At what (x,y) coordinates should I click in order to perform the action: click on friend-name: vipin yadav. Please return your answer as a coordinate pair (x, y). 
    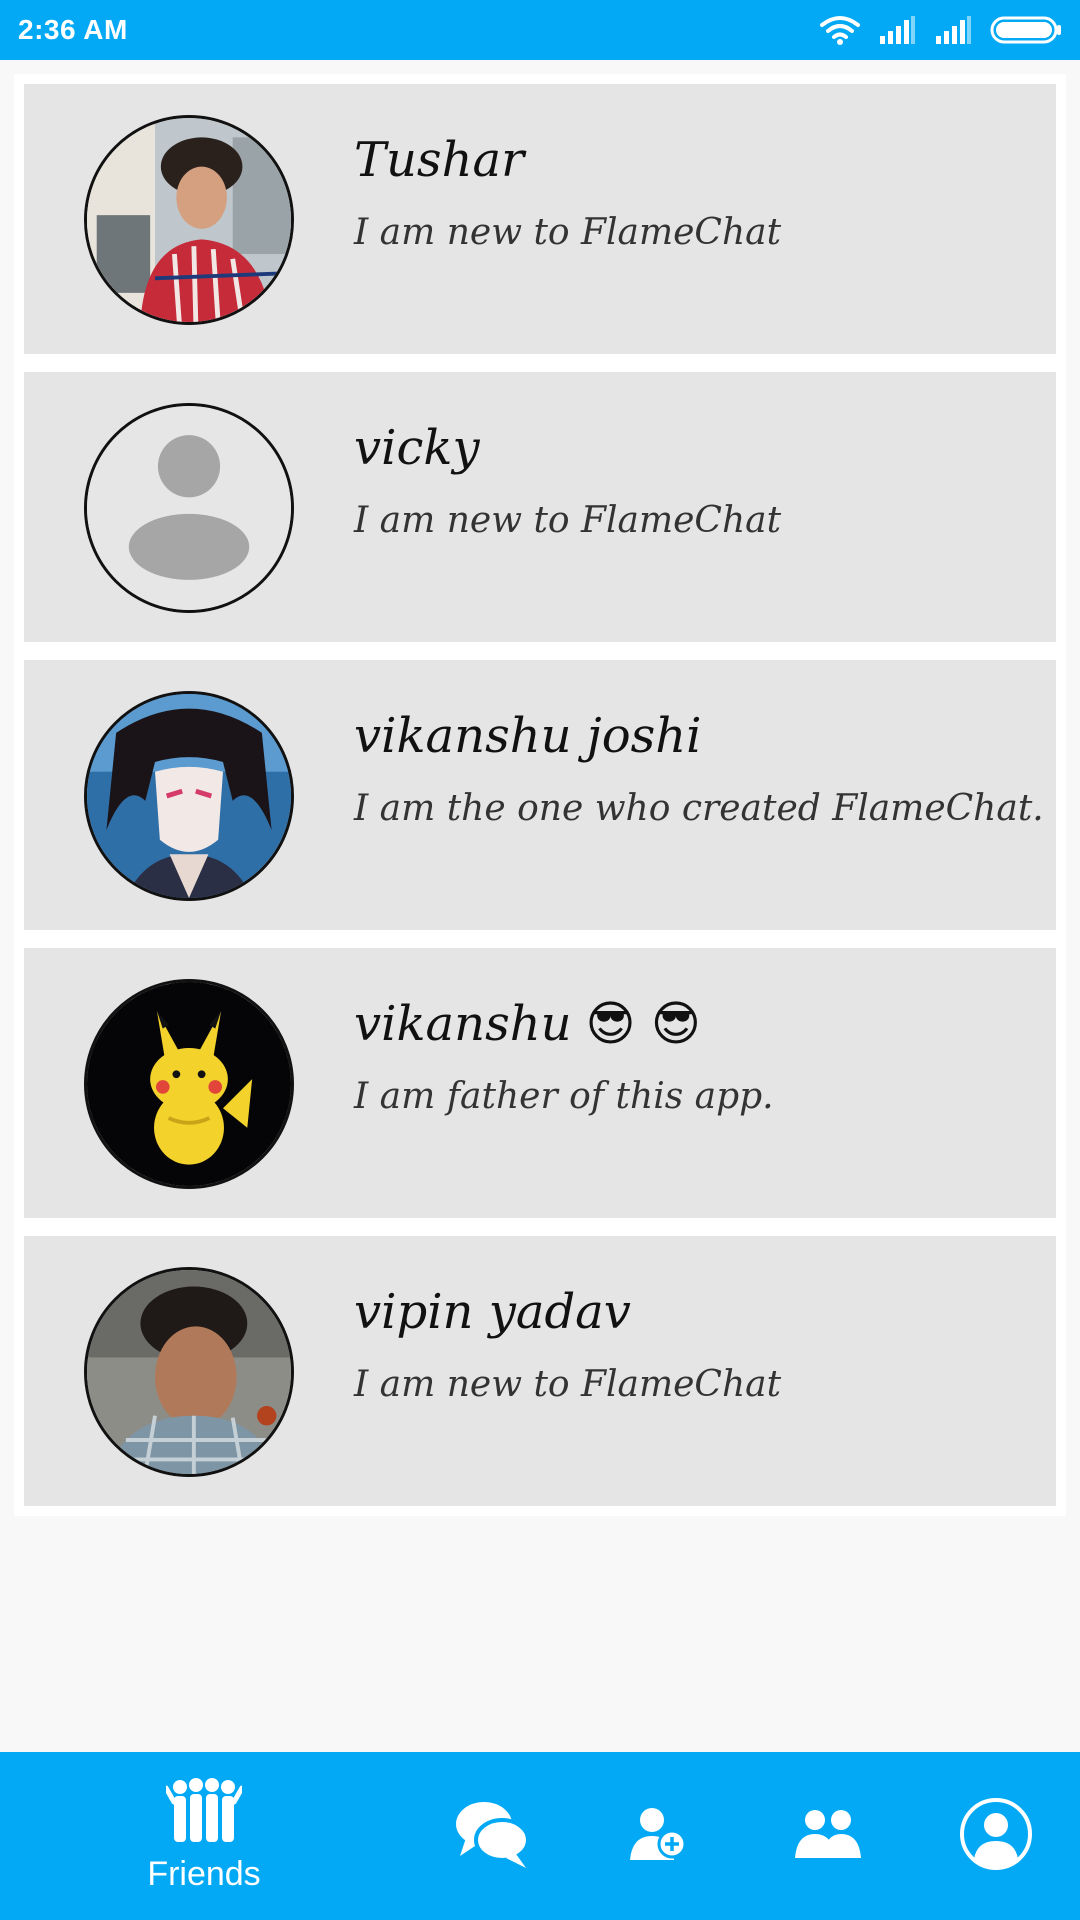
    Looking at the image, I should click on (492, 1312).